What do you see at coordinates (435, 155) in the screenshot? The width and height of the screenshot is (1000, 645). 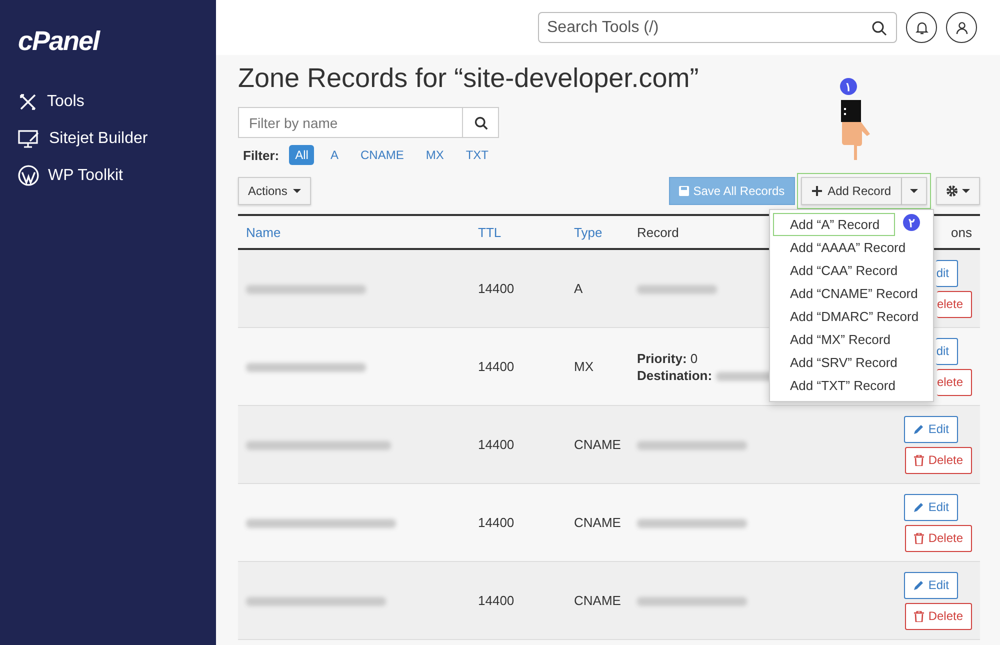 I see `filter-option: MX` at bounding box center [435, 155].